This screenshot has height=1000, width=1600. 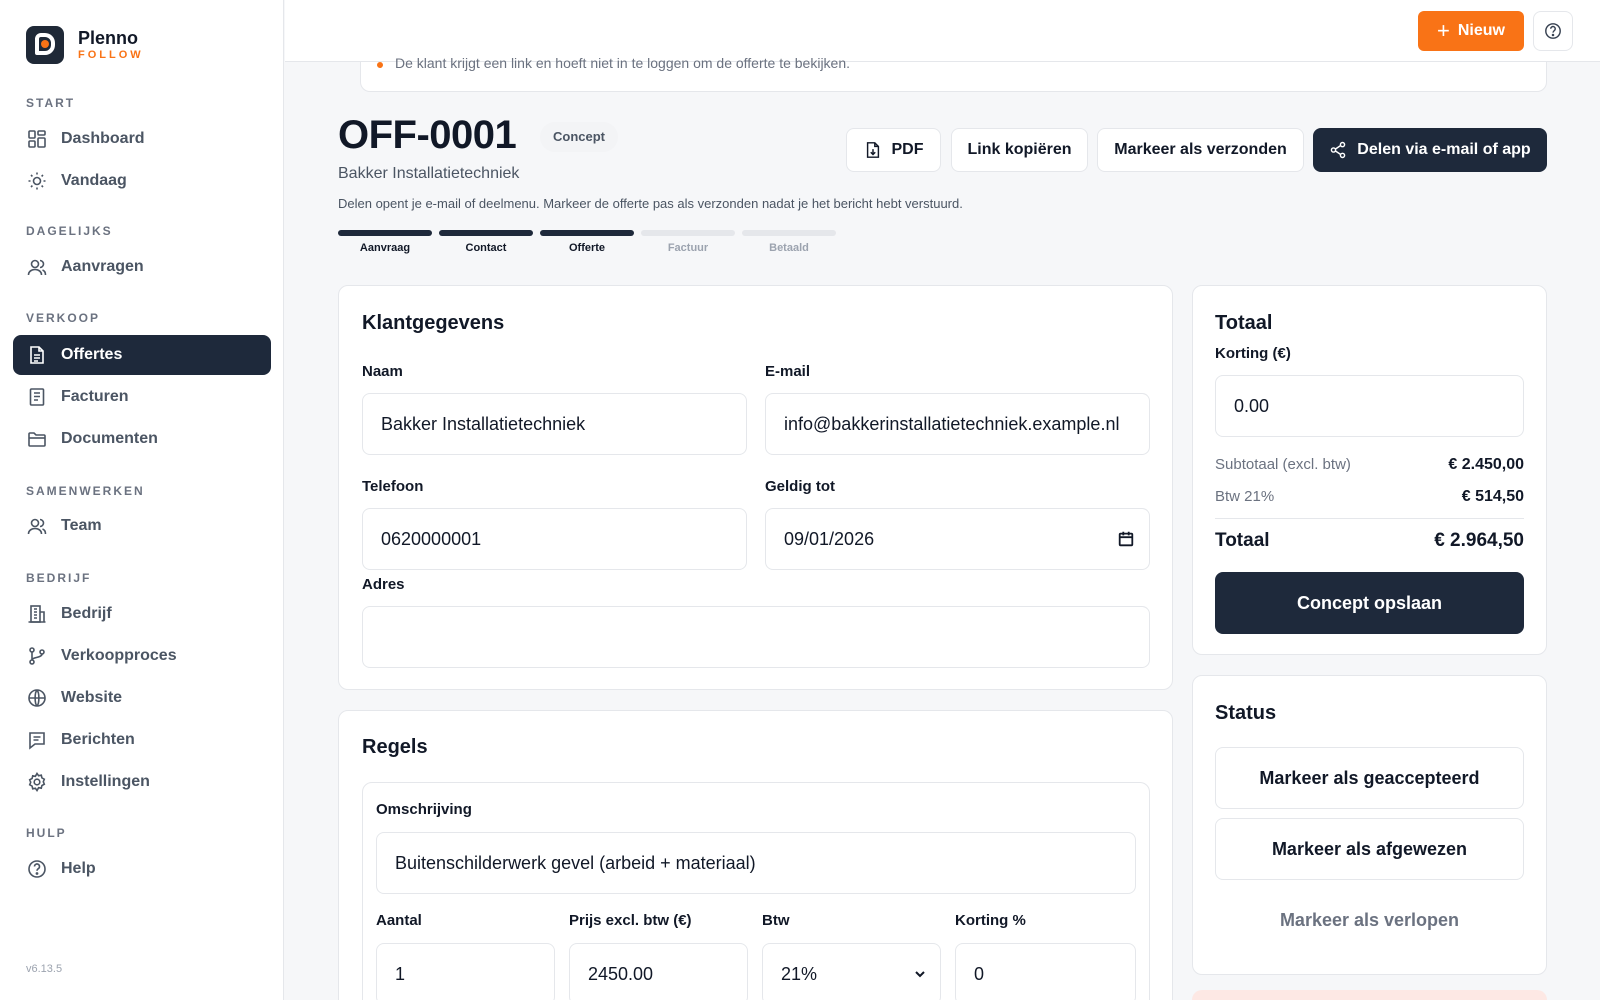 I want to click on nav-section-hulp: HULP, so click(x=46, y=833).